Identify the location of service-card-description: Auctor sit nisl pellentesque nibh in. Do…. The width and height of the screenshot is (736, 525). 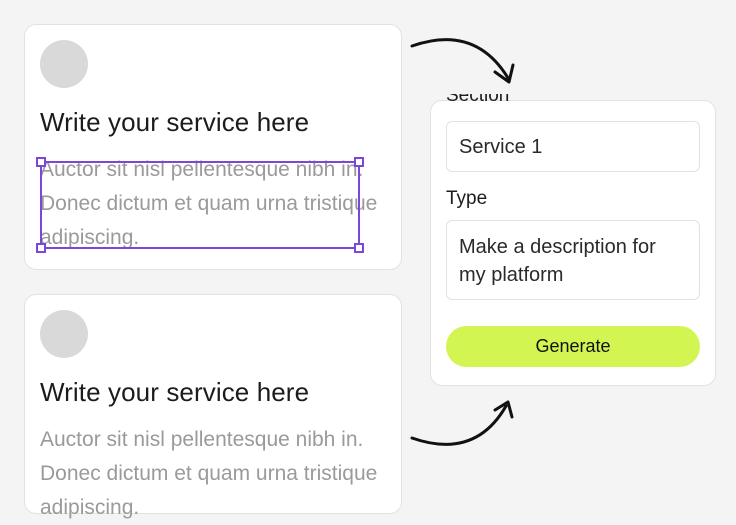
(212, 474).